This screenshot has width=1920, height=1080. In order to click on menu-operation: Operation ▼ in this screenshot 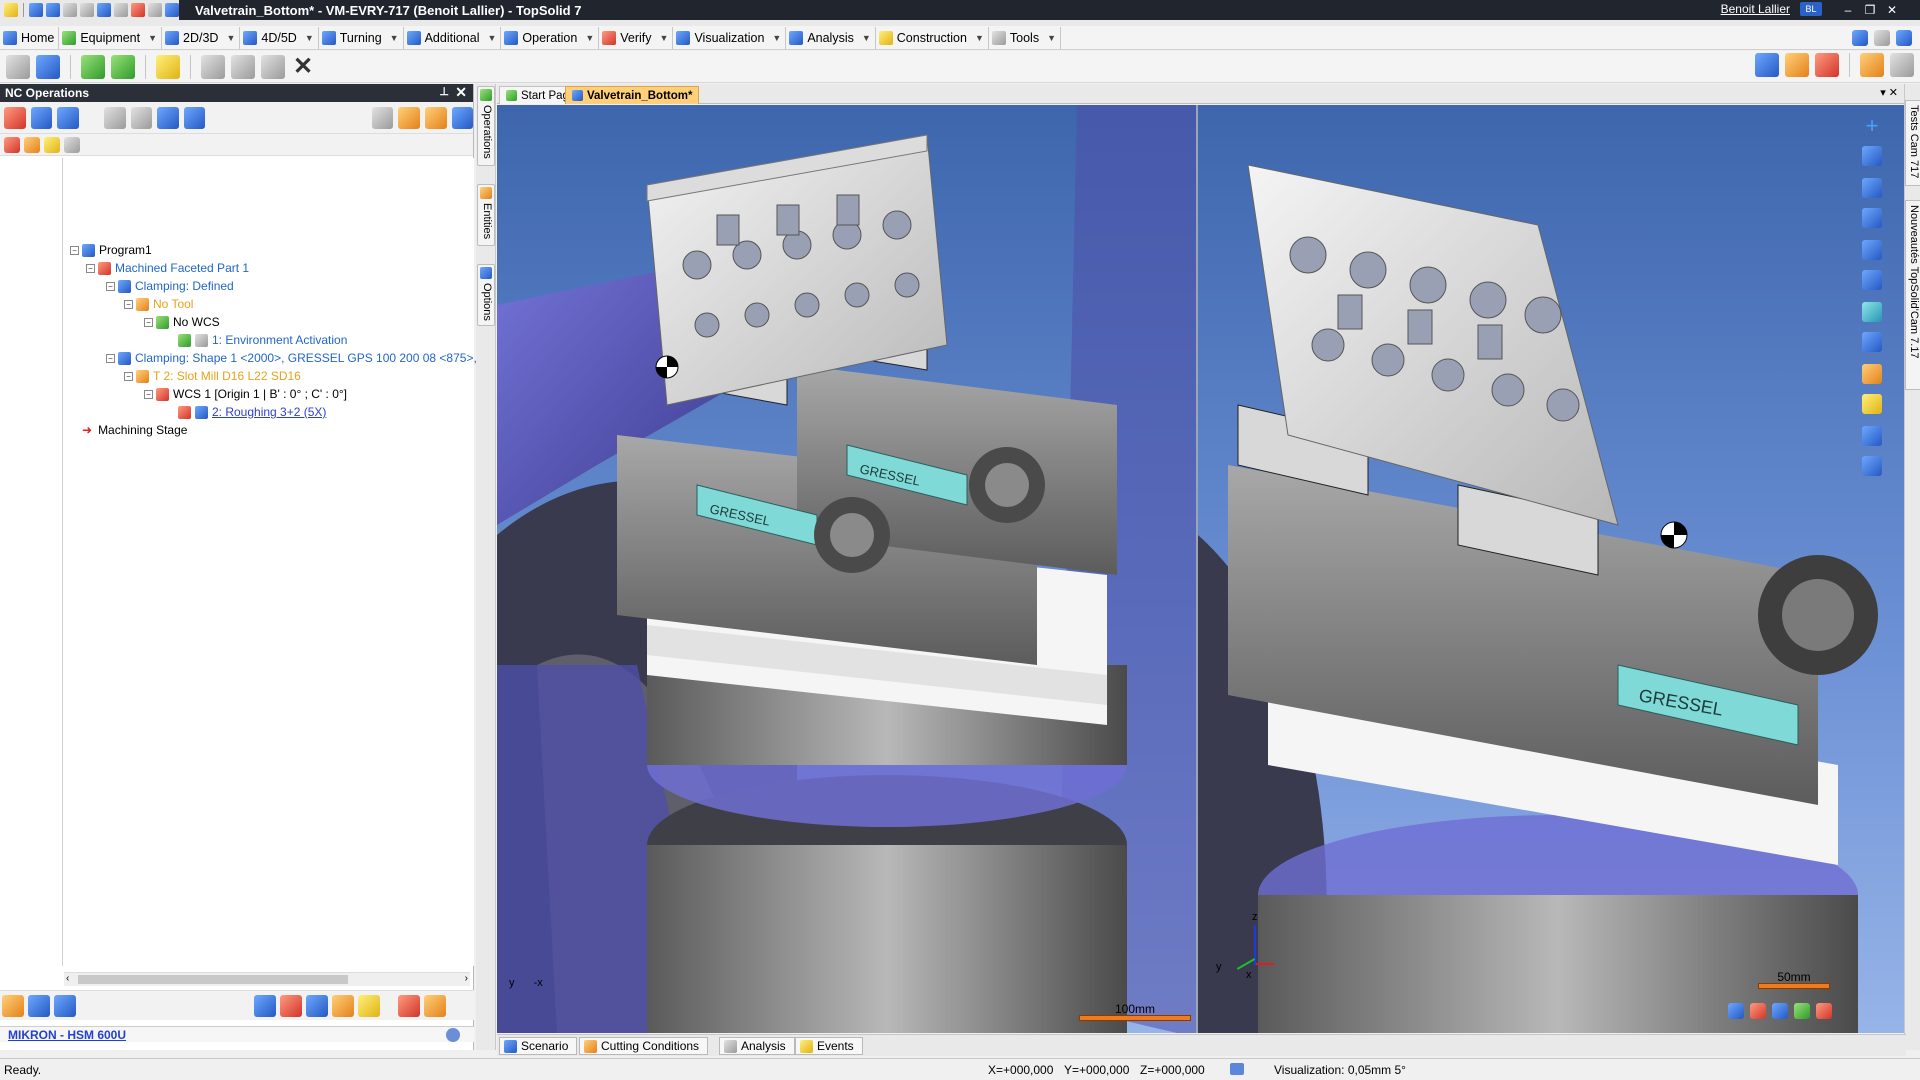, I will do `click(550, 37)`.